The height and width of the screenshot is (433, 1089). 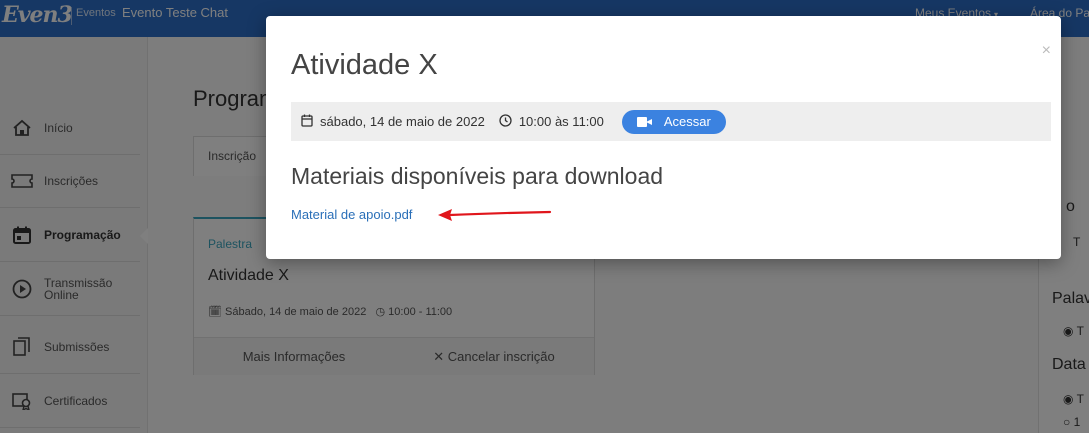 I want to click on video-camera-icon, so click(x=644, y=121).